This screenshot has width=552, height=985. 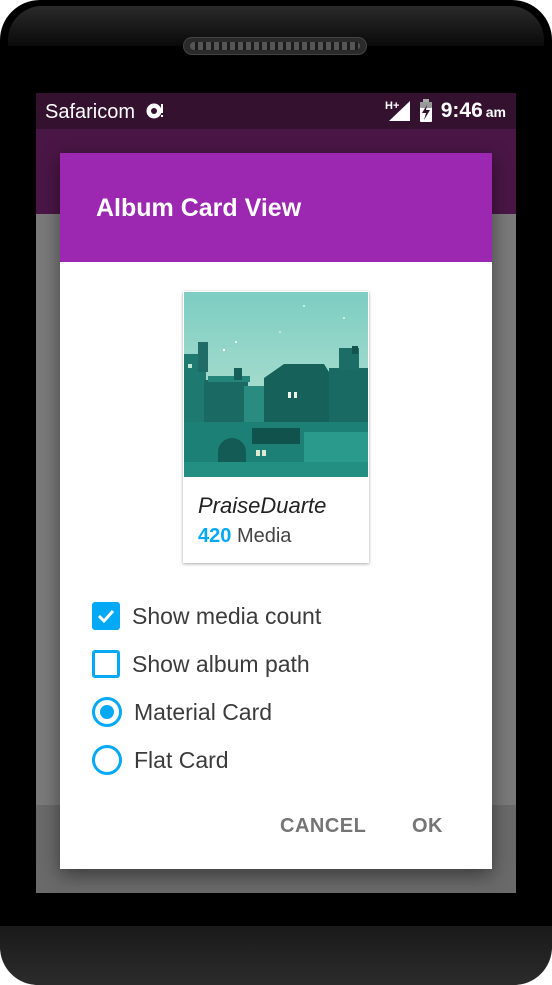 I want to click on signal-hplus-icon: H+, so click(x=397, y=110).